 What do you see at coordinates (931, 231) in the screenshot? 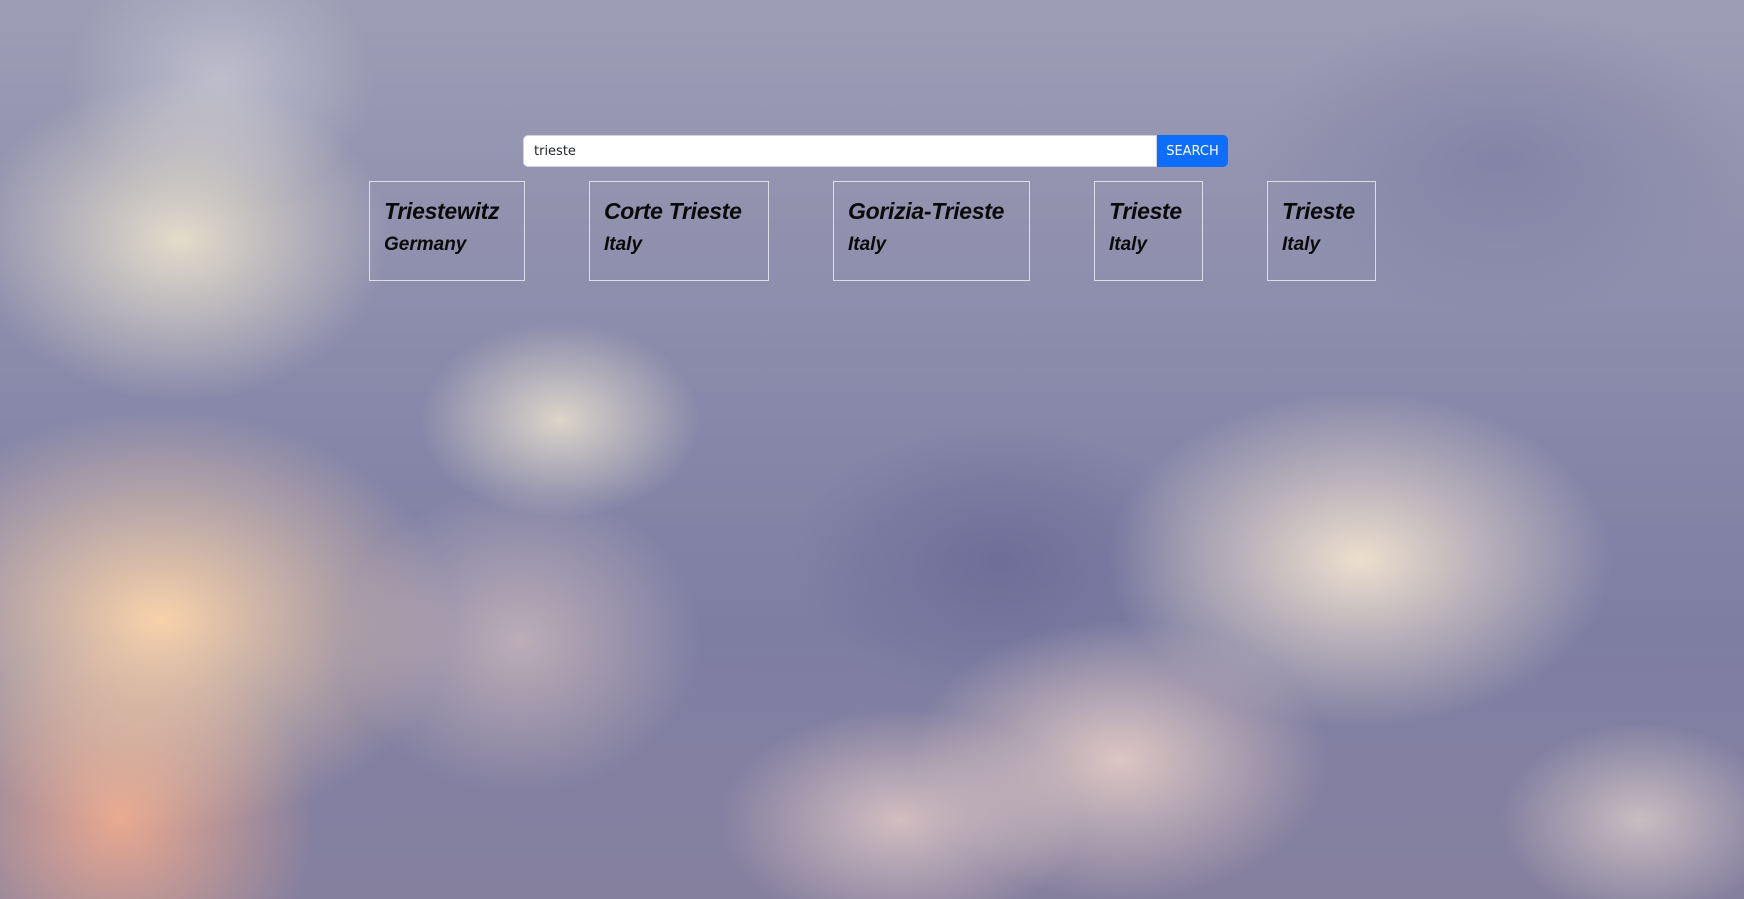
I see `result-card: Gorizia-Trieste Italy` at bounding box center [931, 231].